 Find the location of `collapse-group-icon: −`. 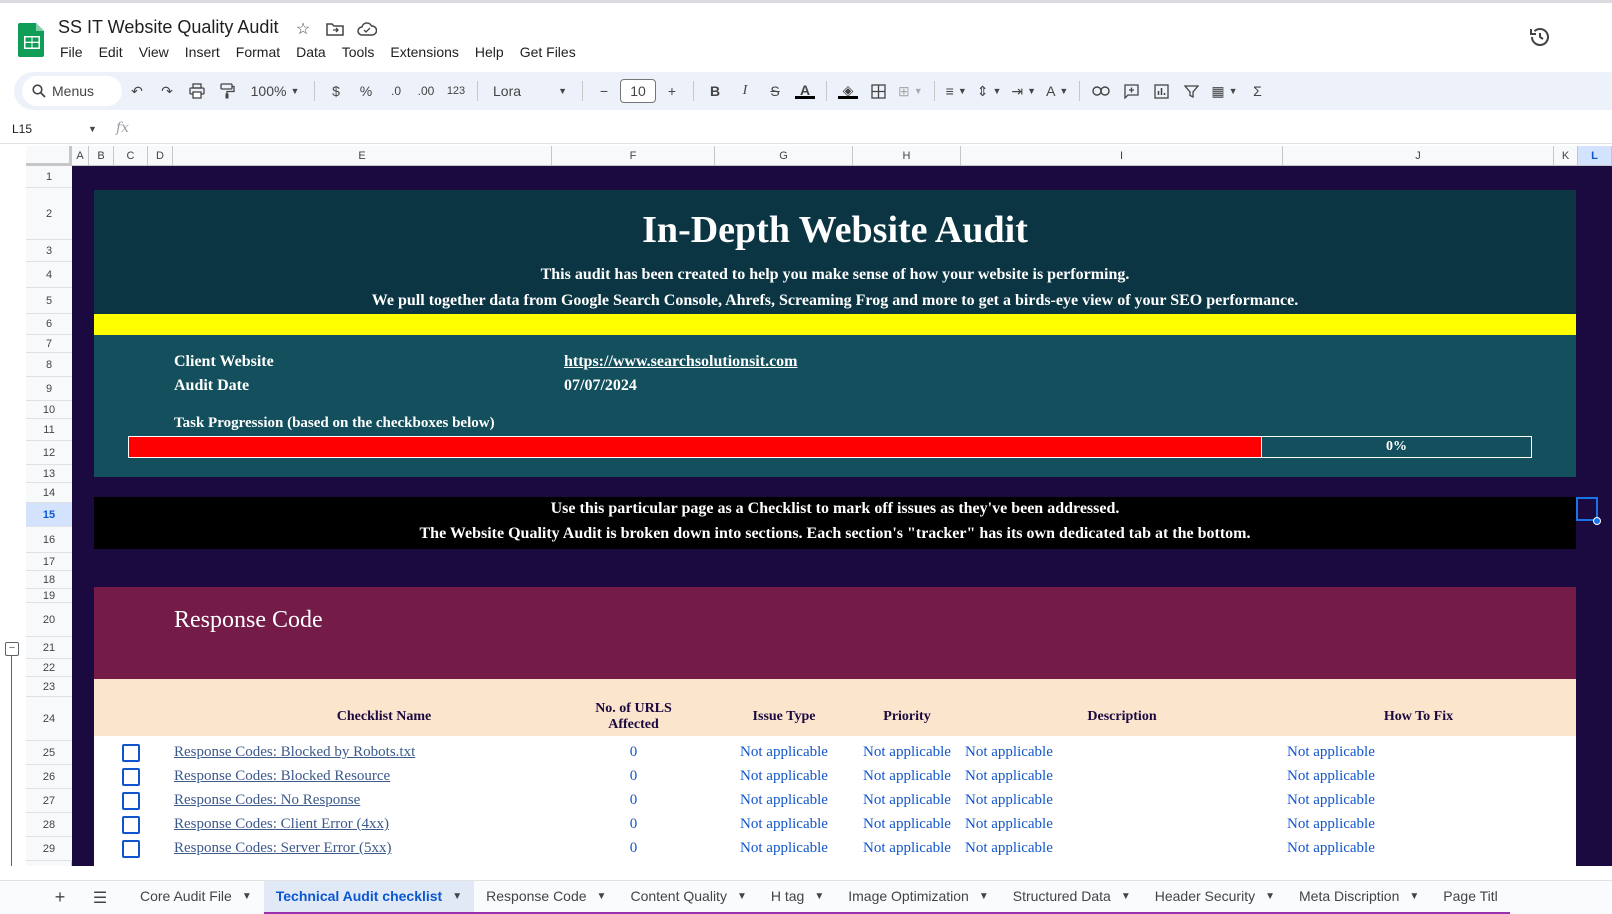

collapse-group-icon: − is located at coordinates (12, 649).